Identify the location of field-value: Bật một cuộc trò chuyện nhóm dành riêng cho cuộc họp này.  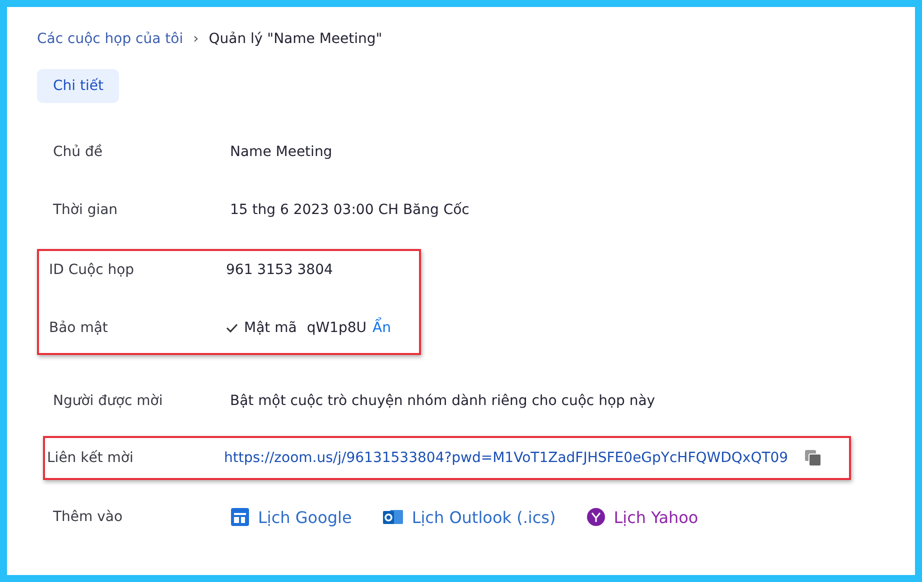
(443, 401).